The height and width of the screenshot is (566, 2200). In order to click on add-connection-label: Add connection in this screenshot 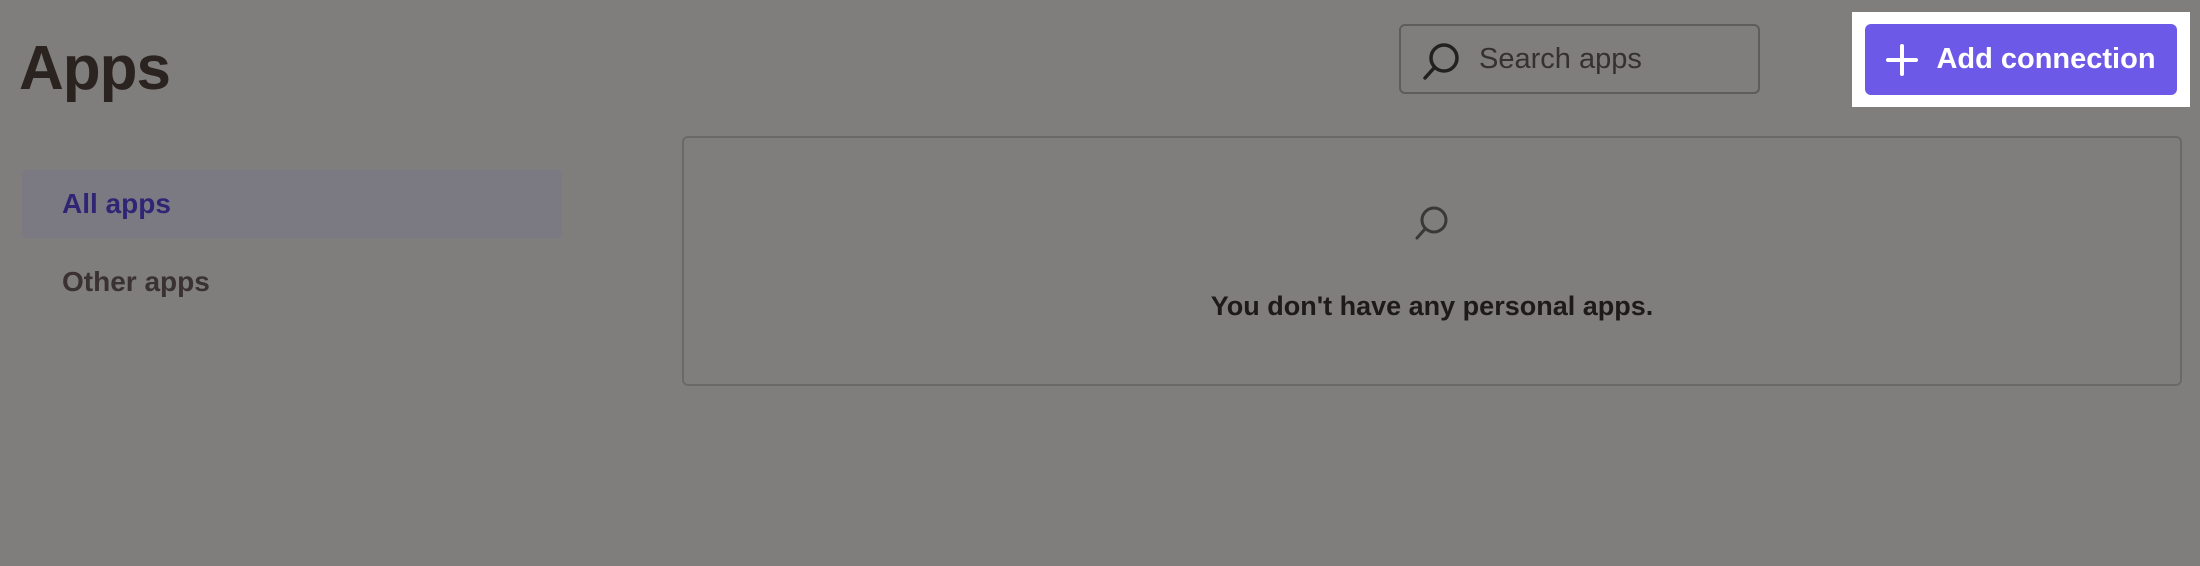, I will do `click(2046, 59)`.